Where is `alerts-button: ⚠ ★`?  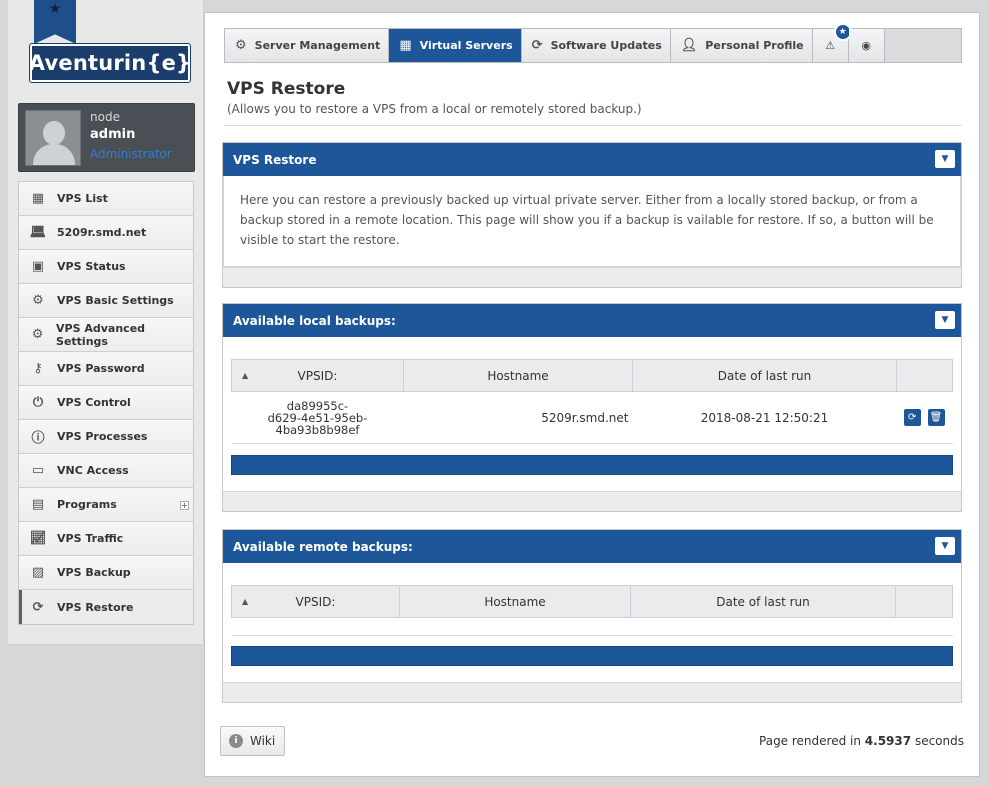
alerts-button: ⚠ ★ is located at coordinates (832, 42).